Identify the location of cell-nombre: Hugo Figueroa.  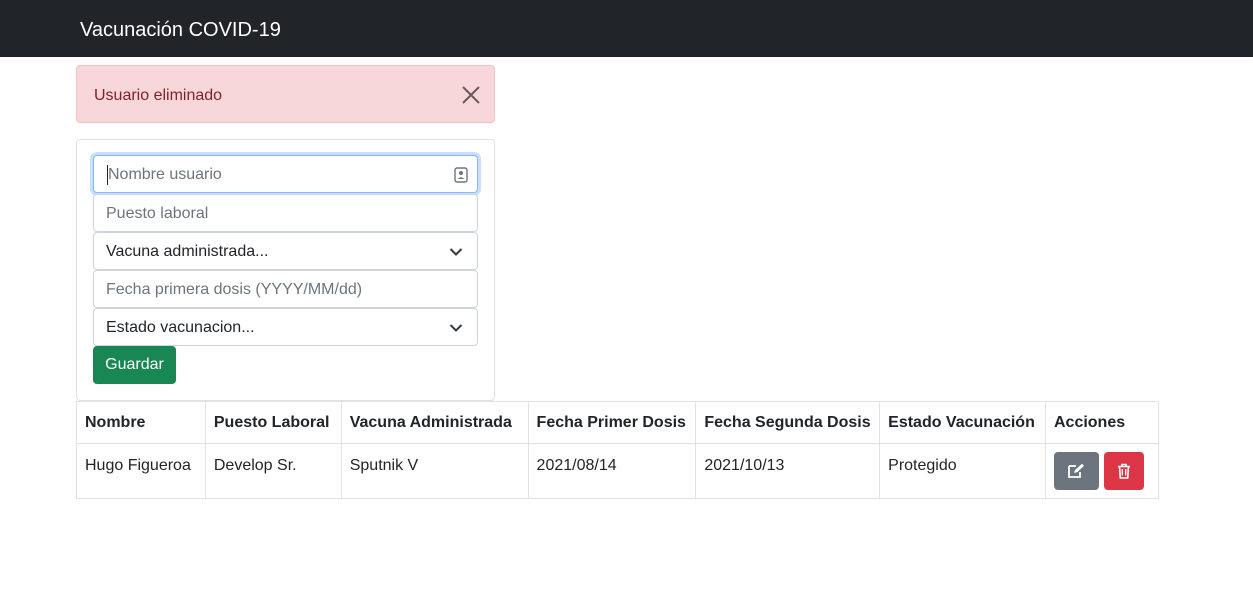
(141, 471).